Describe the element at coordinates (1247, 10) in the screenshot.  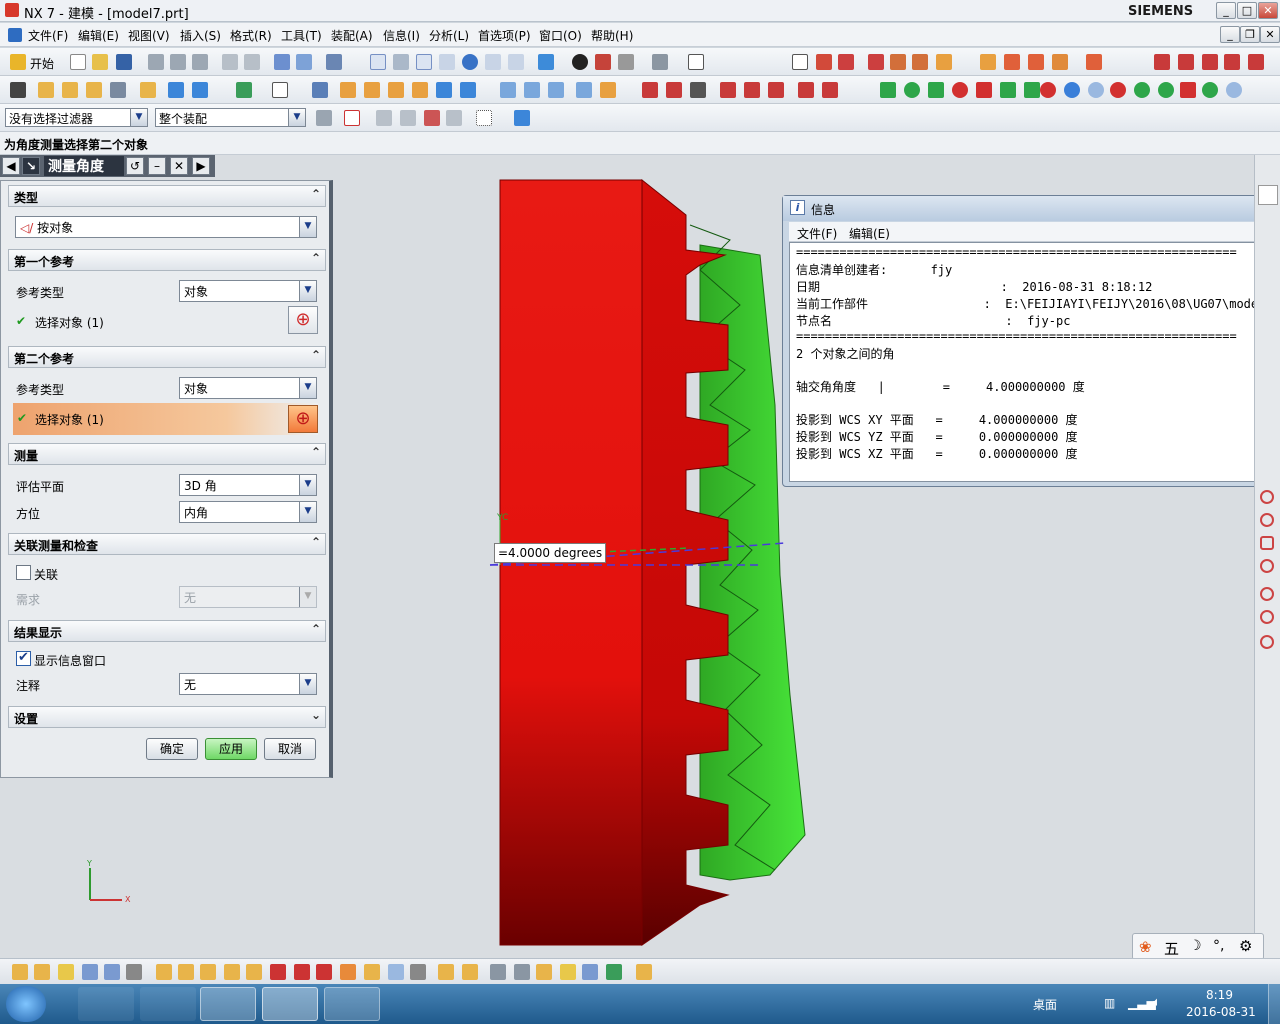
I see `maximize-button: □` at that location.